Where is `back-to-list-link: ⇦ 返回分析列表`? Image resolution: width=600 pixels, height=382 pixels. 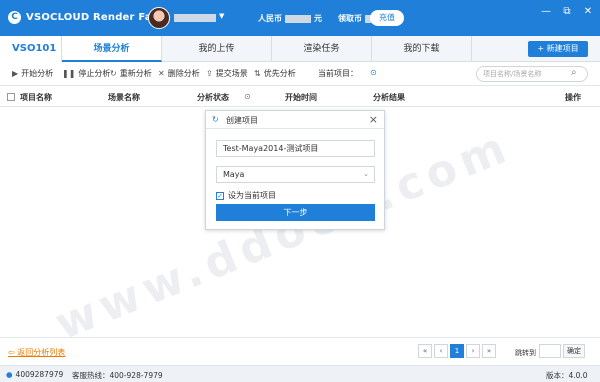
back-to-list-link: ⇦ 返回分析列表 is located at coordinates (36, 352).